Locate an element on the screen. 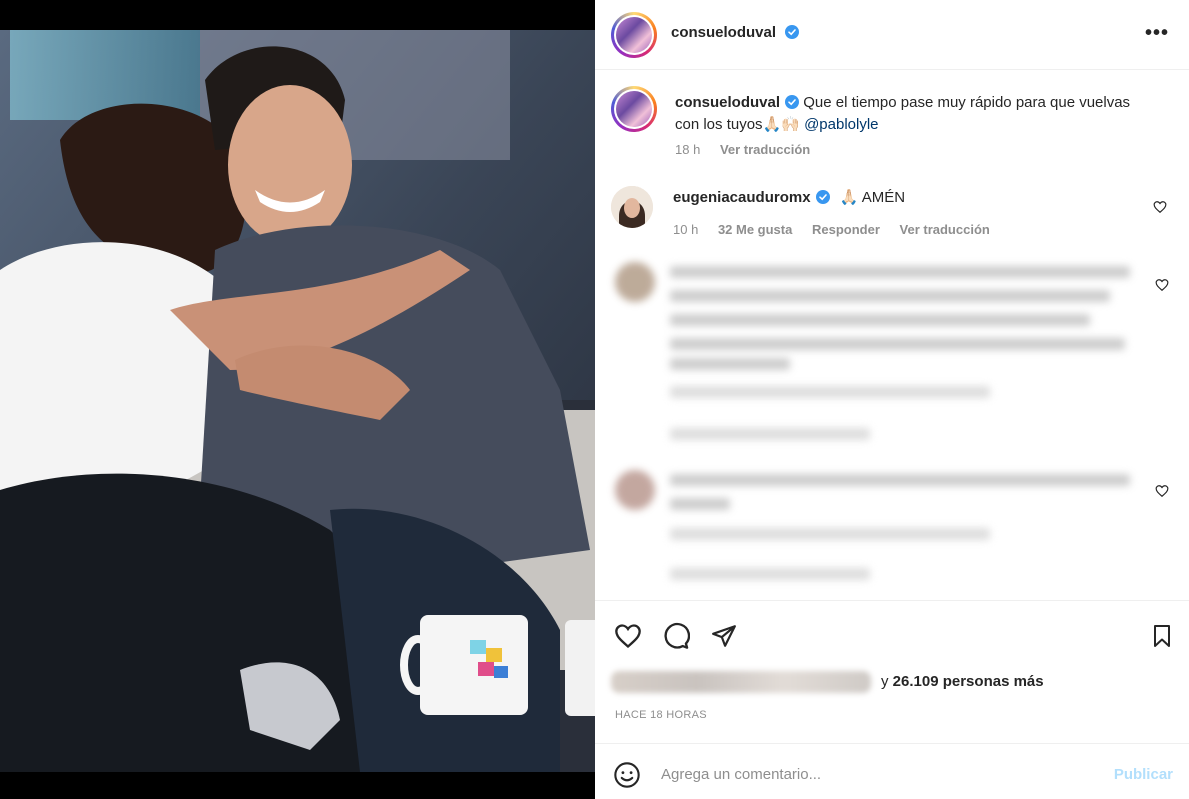  add-comment-bar: Agrega un comentario... Publicar is located at coordinates (892, 771).